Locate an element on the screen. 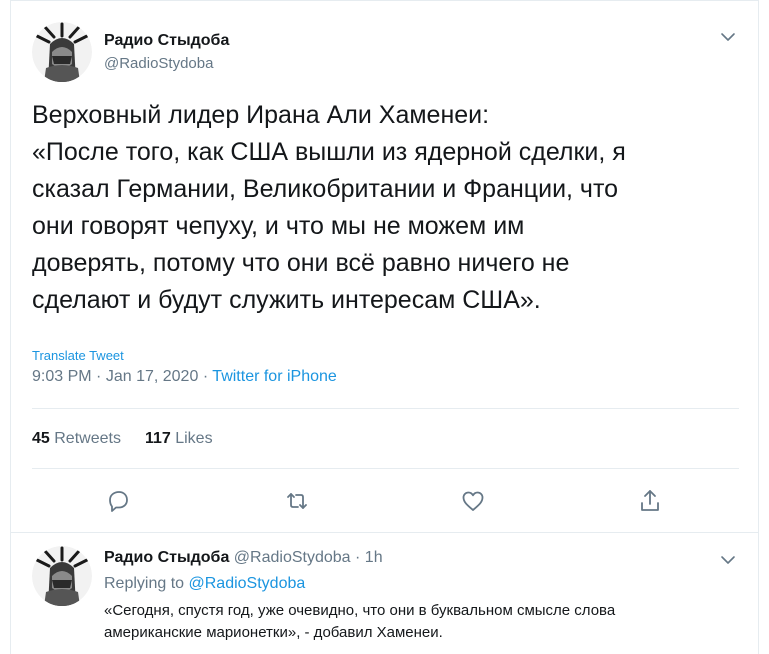 Image resolution: width=769 pixels, height=654 pixels. replying-to: Replying to @RadioStydoba is located at coordinates (204, 584).